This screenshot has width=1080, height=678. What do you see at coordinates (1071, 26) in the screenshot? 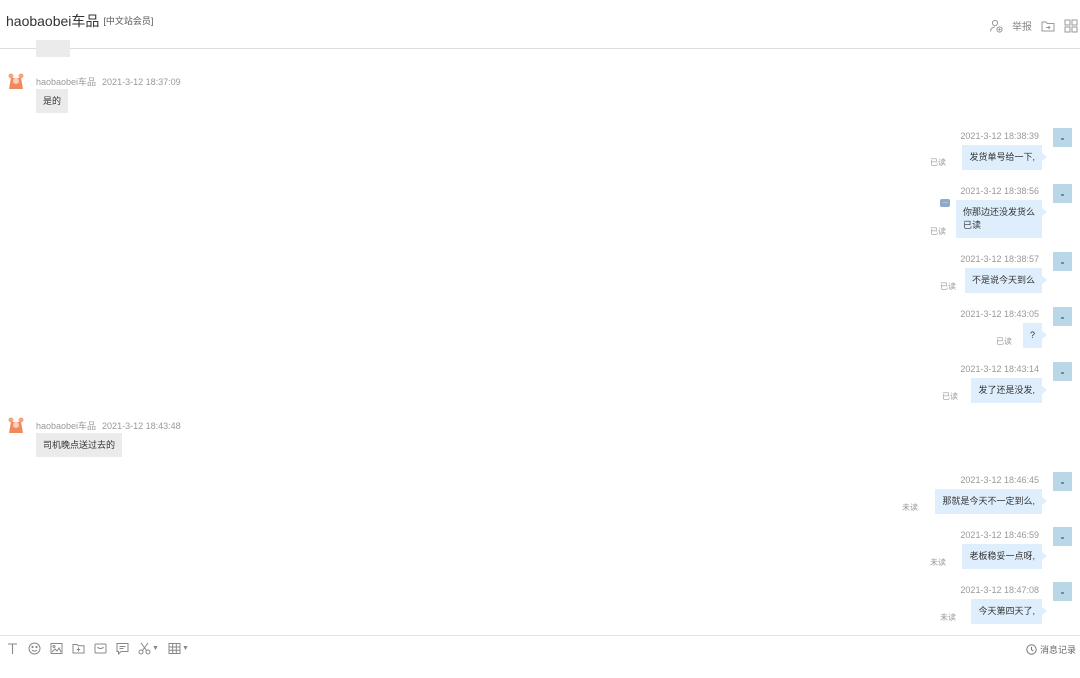
I see `grid-apps-icon` at bounding box center [1071, 26].